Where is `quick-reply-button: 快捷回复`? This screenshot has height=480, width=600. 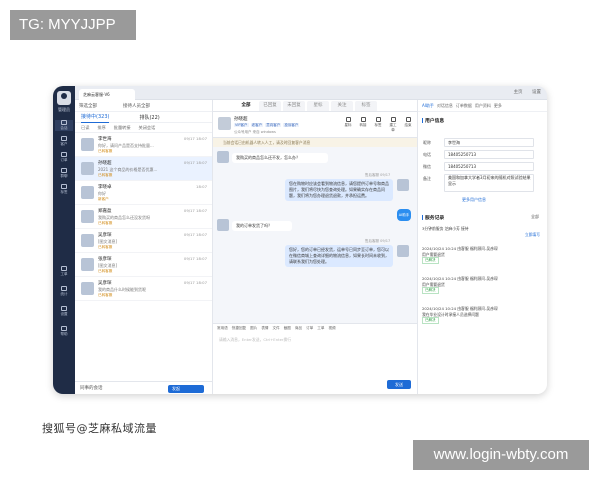 quick-reply-button: 快捷回复 is located at coordinates (239, 328).